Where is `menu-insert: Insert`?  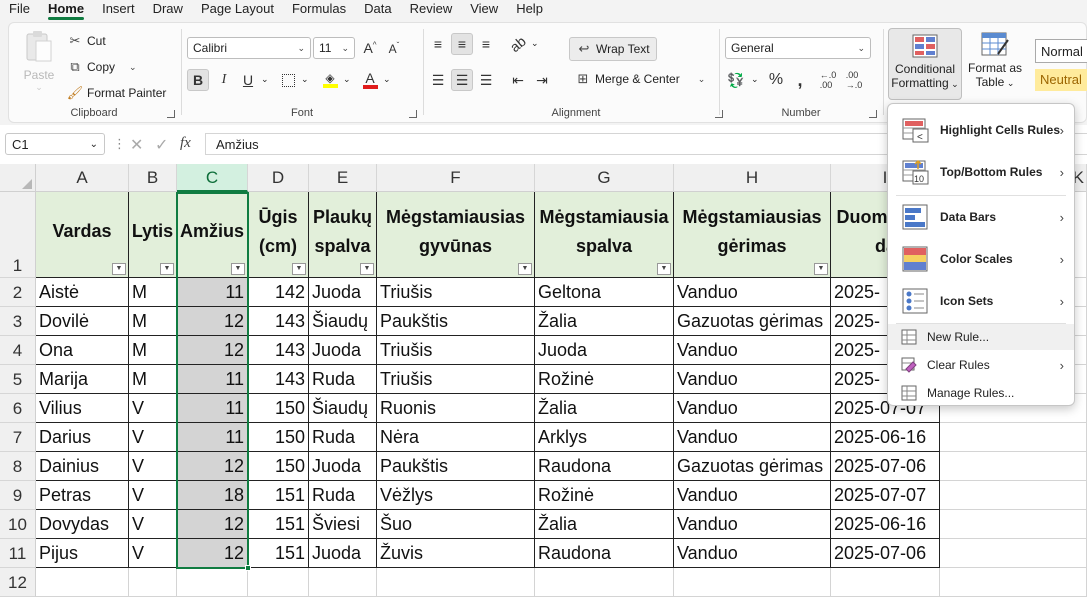
menu-insert: Insert is located at coordinates (118, 10).